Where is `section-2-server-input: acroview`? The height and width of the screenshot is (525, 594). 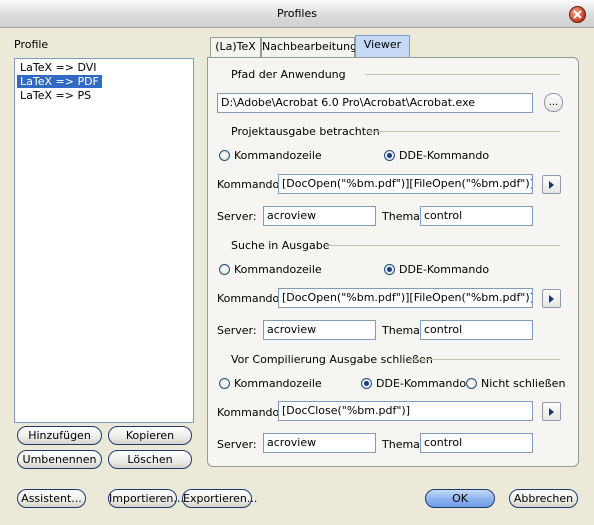 section-2-server-input: acroview is located at coordinates (319, 330).